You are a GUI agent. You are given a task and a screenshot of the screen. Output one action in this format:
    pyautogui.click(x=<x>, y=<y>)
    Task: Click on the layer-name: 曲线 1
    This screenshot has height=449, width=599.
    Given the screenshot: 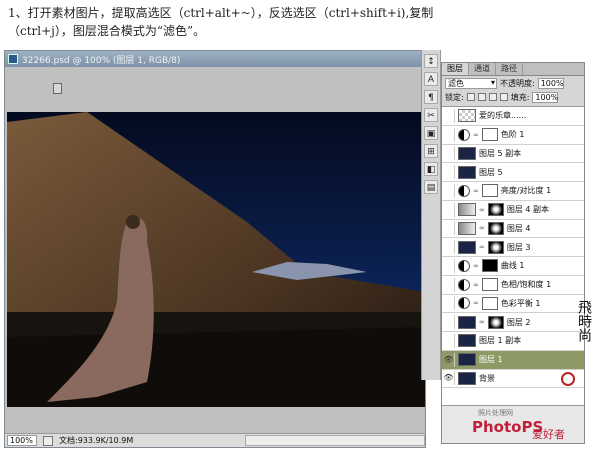 What is the action you would take?
    pyautogui.click(x=512, y=266)
    